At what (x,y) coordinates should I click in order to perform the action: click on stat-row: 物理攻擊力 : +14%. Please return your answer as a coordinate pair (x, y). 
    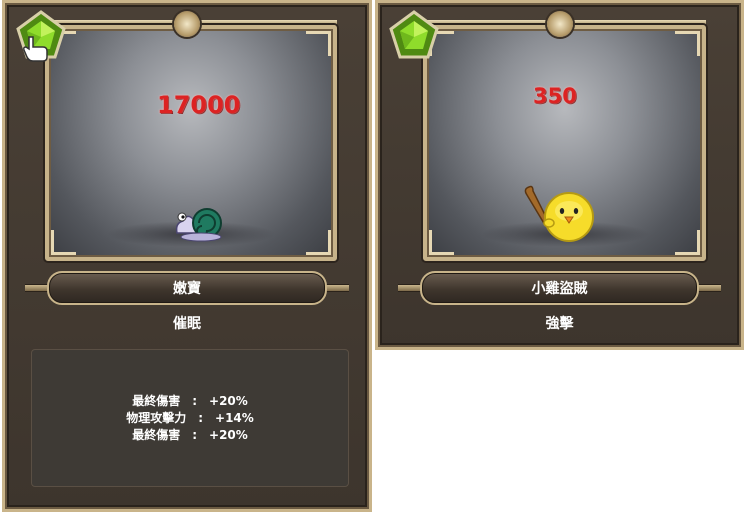
    Looking at the image, I should click on (190, 418).